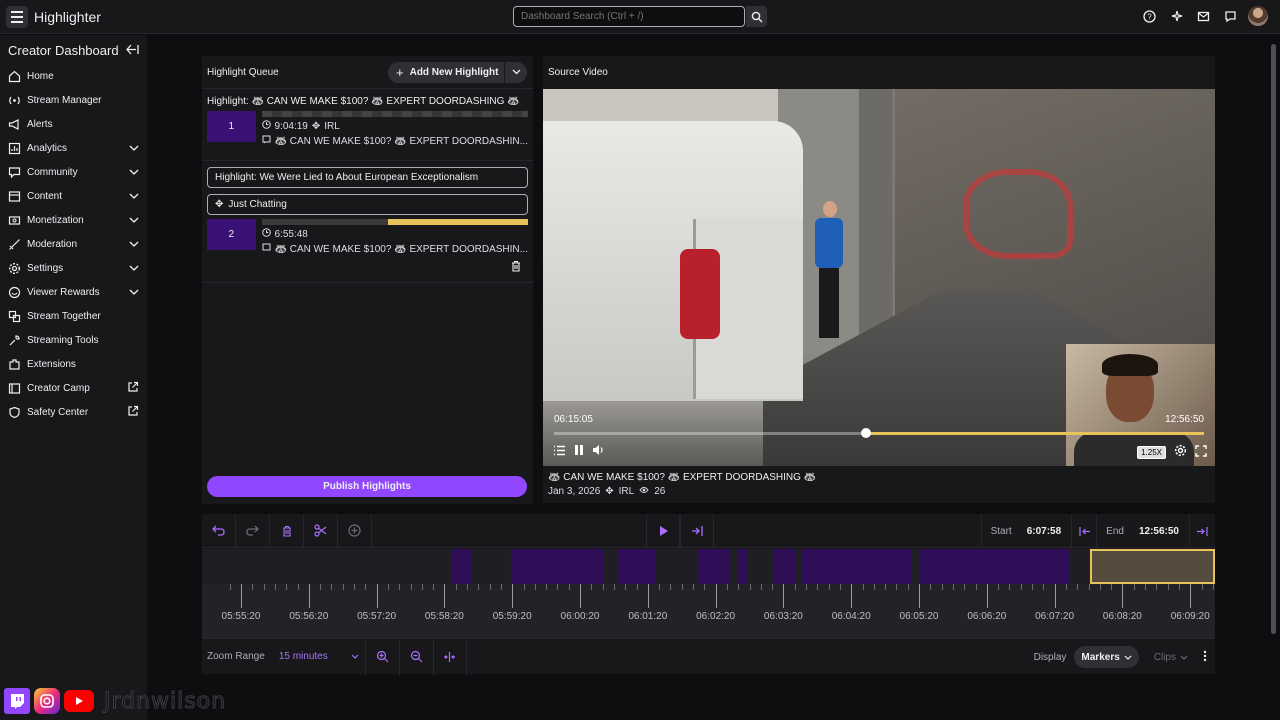 The image size is (1280, 720). Describe the element at coordinates (1258, 16) in the screenshot. I see `avatar` at that location.